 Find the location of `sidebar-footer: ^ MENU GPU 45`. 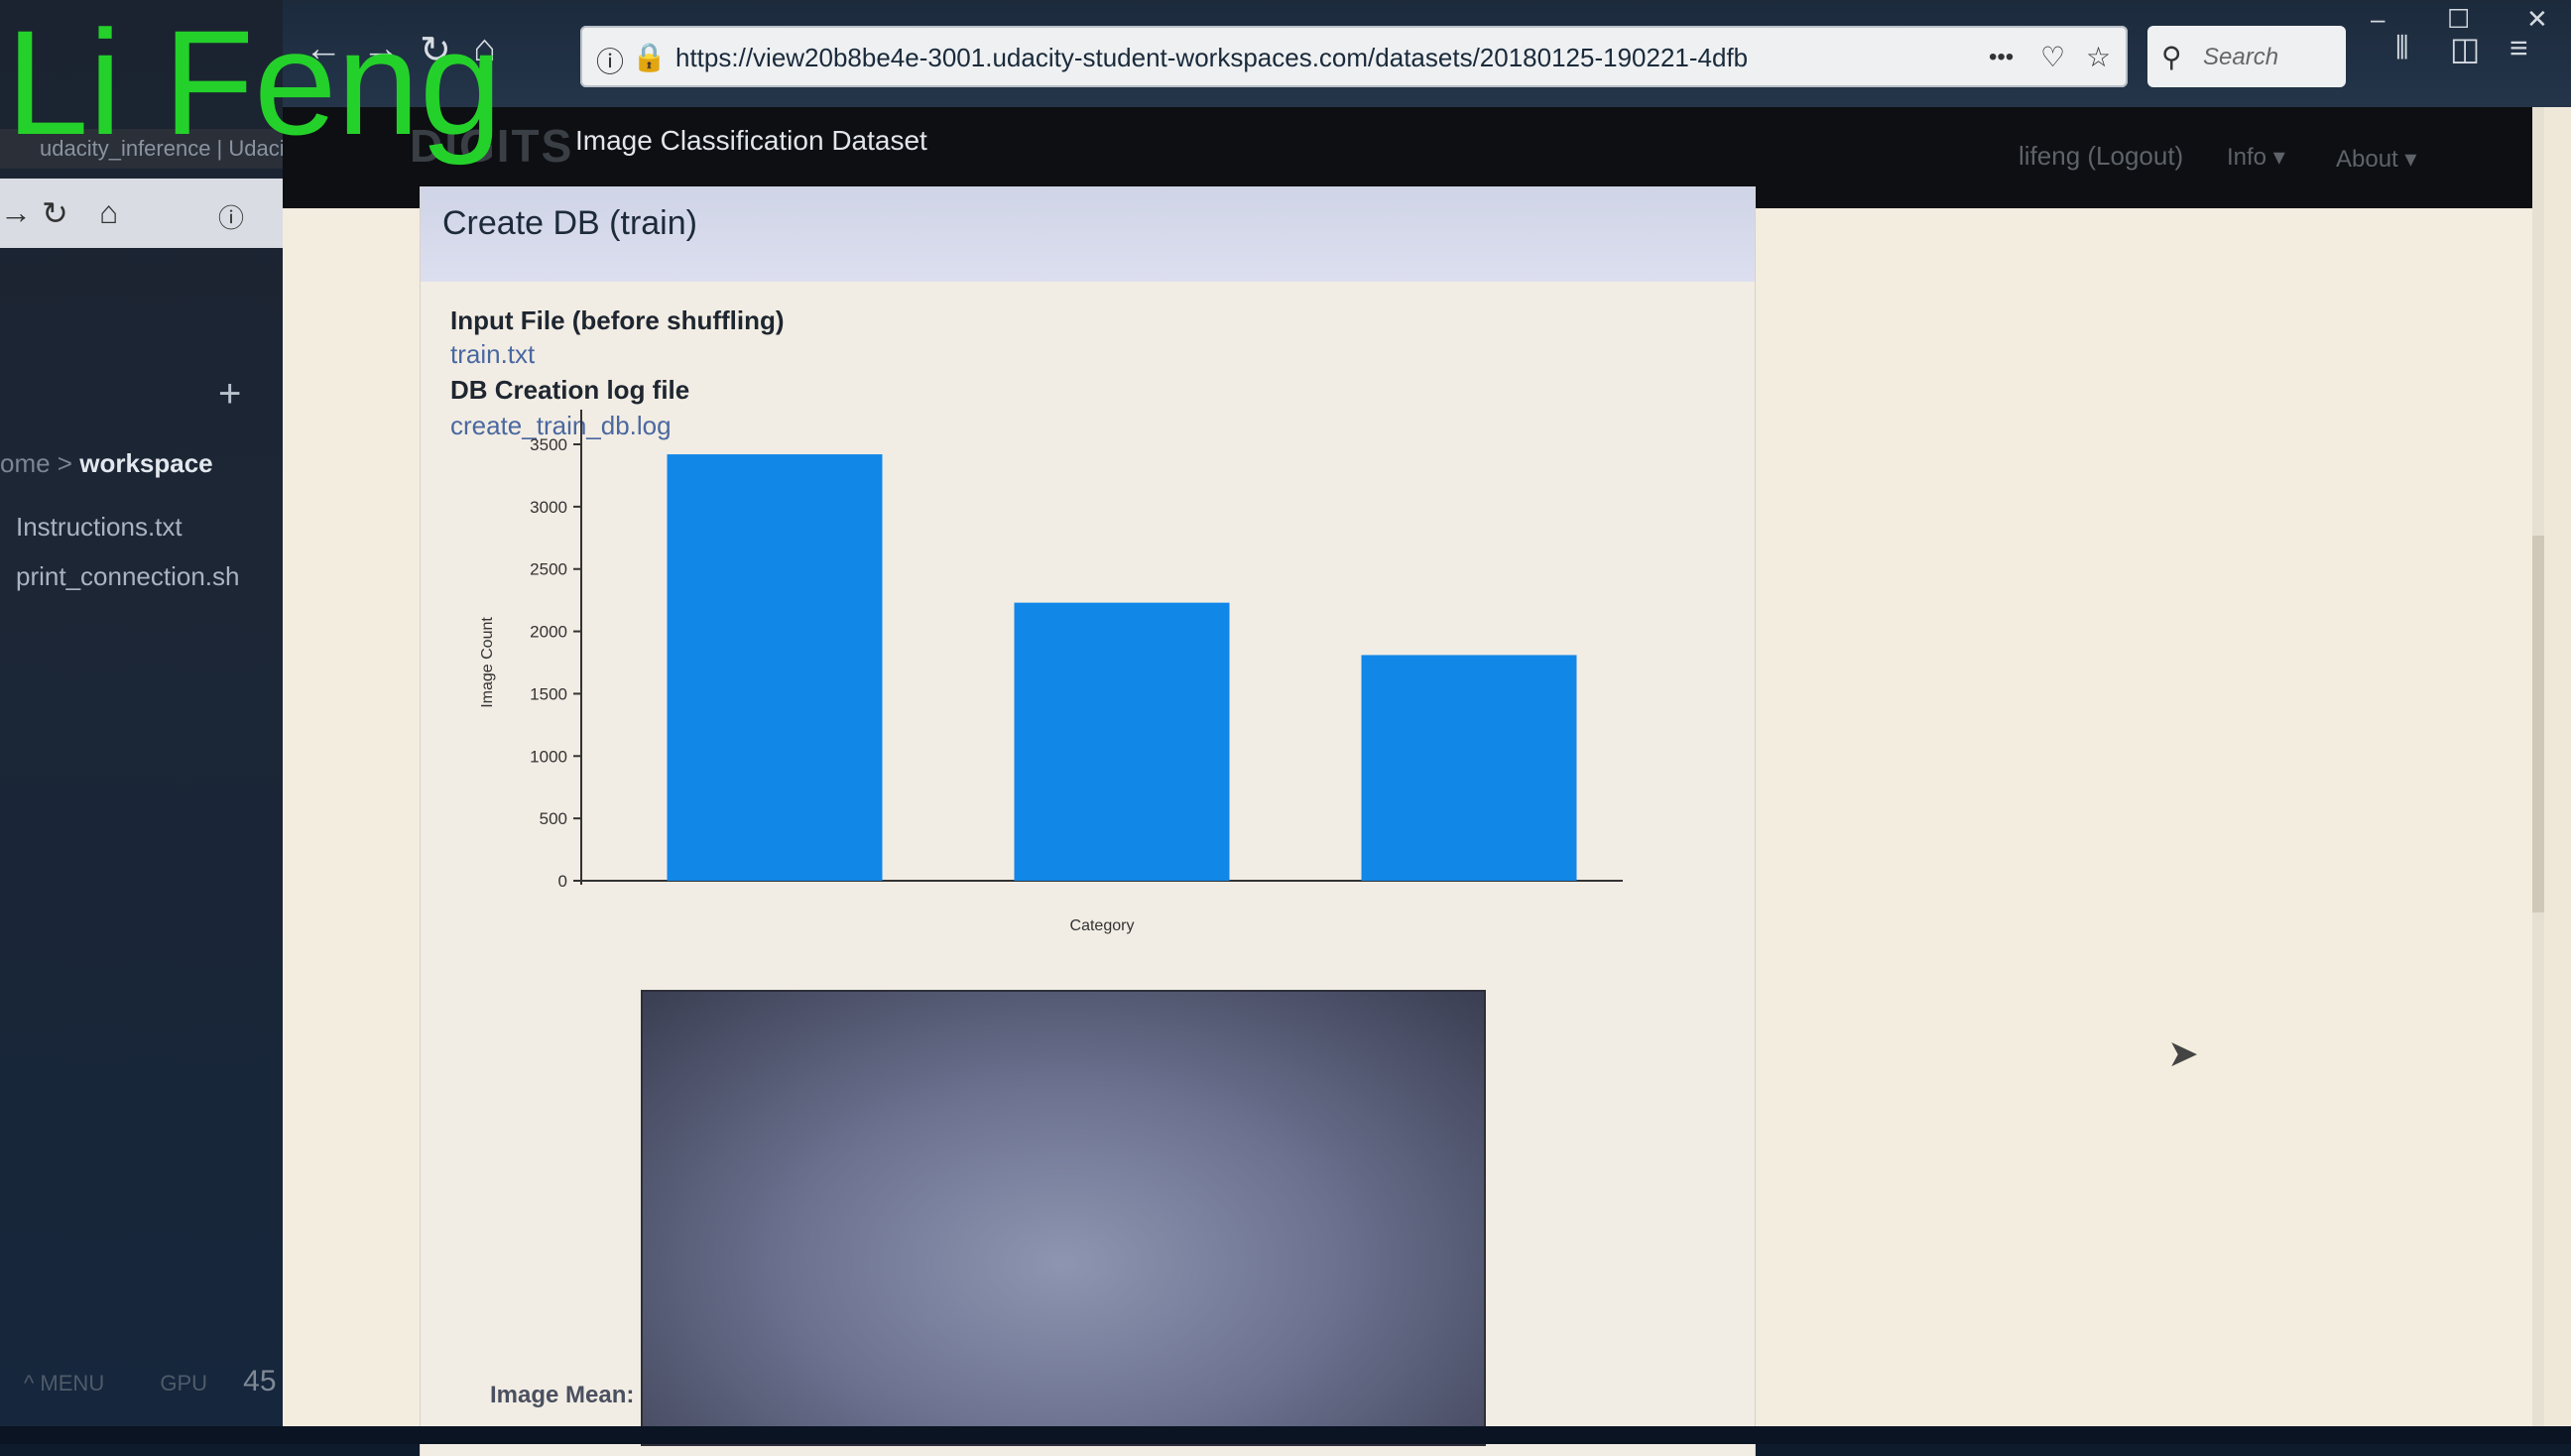

sidebar-footer: ^ MENU GPU 45 is located at coordinates (150, 1381).